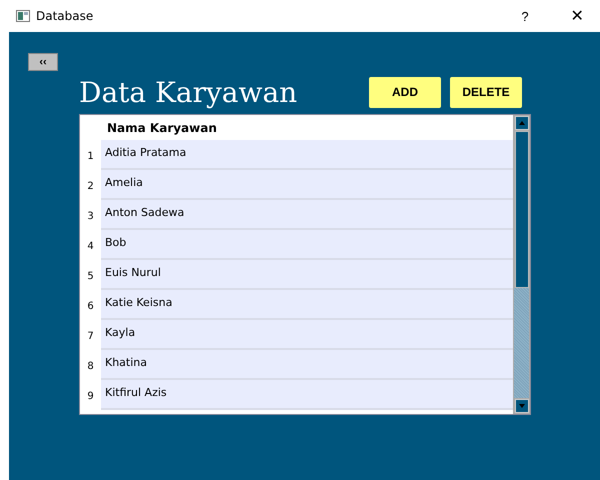 This screenshot has height=480, width=600. What do you see at coordinates (90, 187) in the screenshot?
I see `row-number: 2` at bounding box center [90, 187].